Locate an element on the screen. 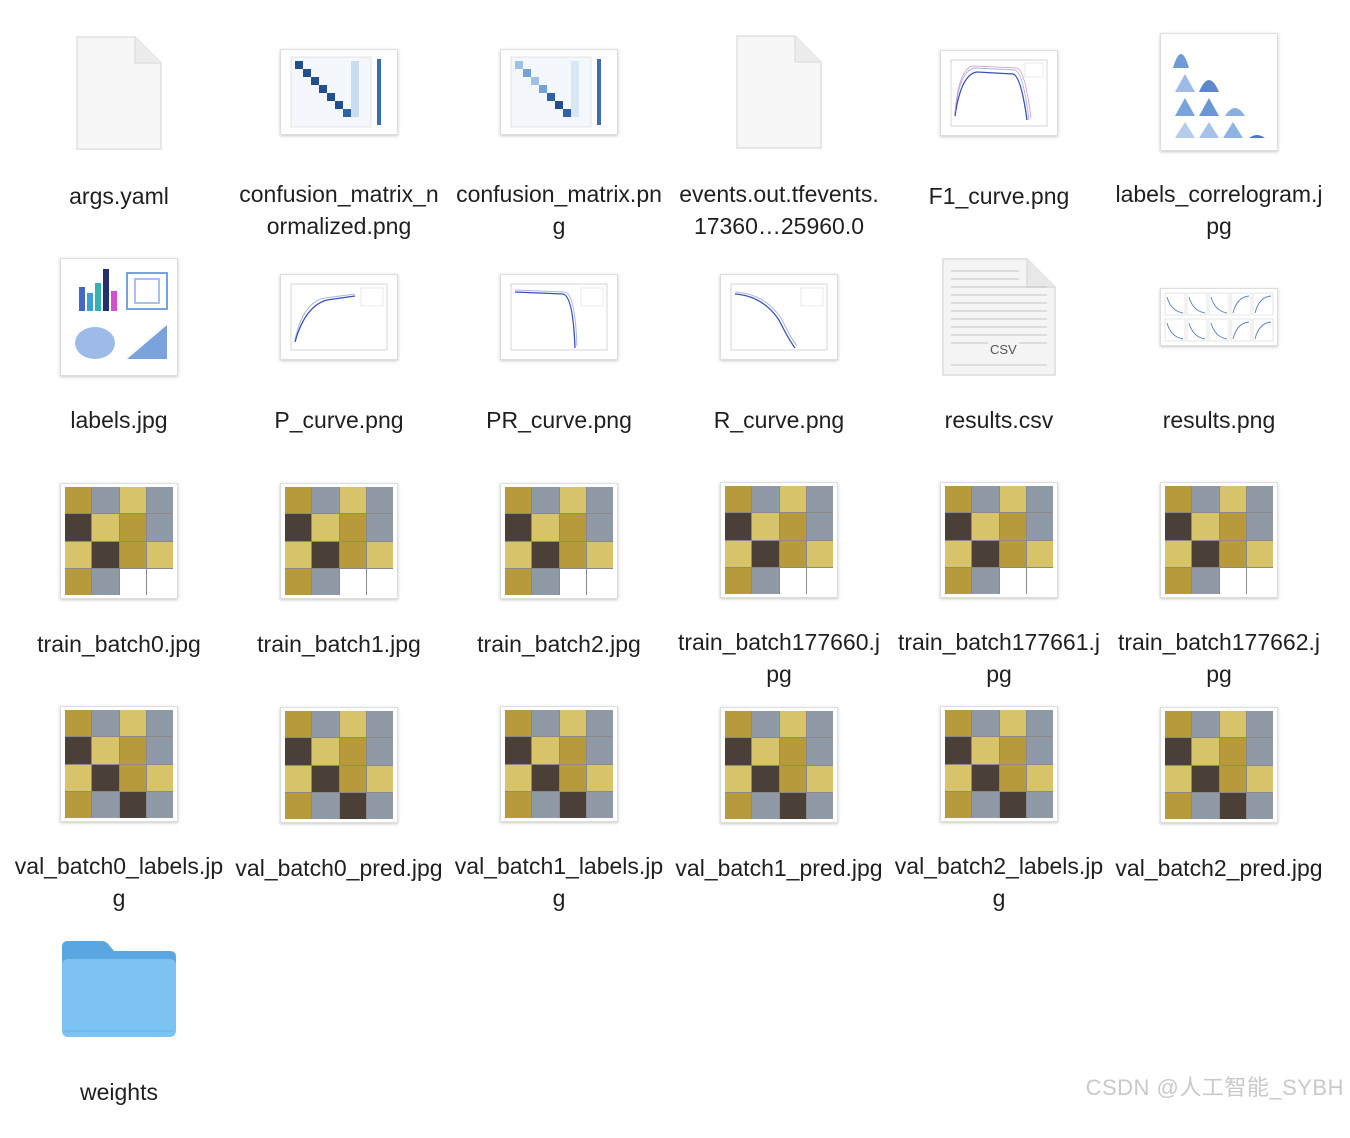  file-args-yaml: args.yaml is located at coordinates (119, 130).